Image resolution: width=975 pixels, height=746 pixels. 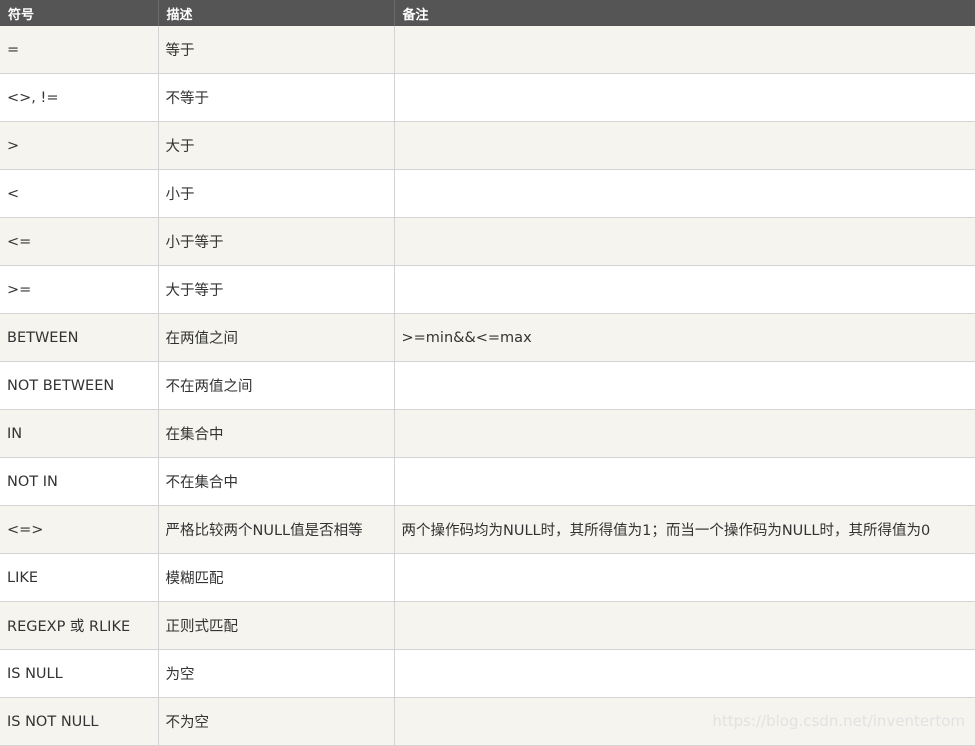 I want to click on symbol-cell: NOT BETWEEN, so click(x=79, y=385).